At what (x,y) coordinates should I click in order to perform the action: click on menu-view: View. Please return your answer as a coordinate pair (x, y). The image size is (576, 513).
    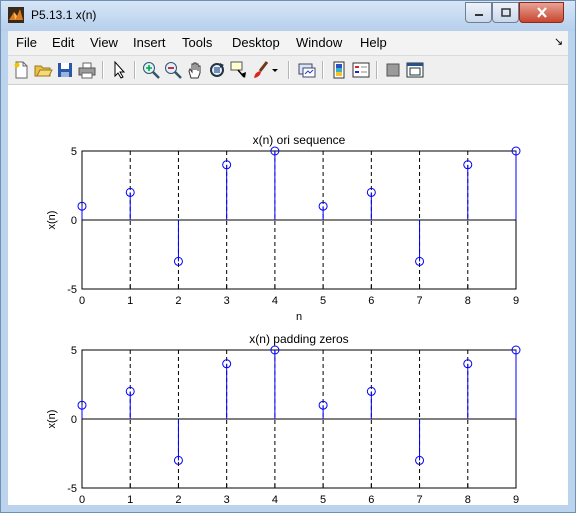
    Looking at the image, I should click on (104, 42).